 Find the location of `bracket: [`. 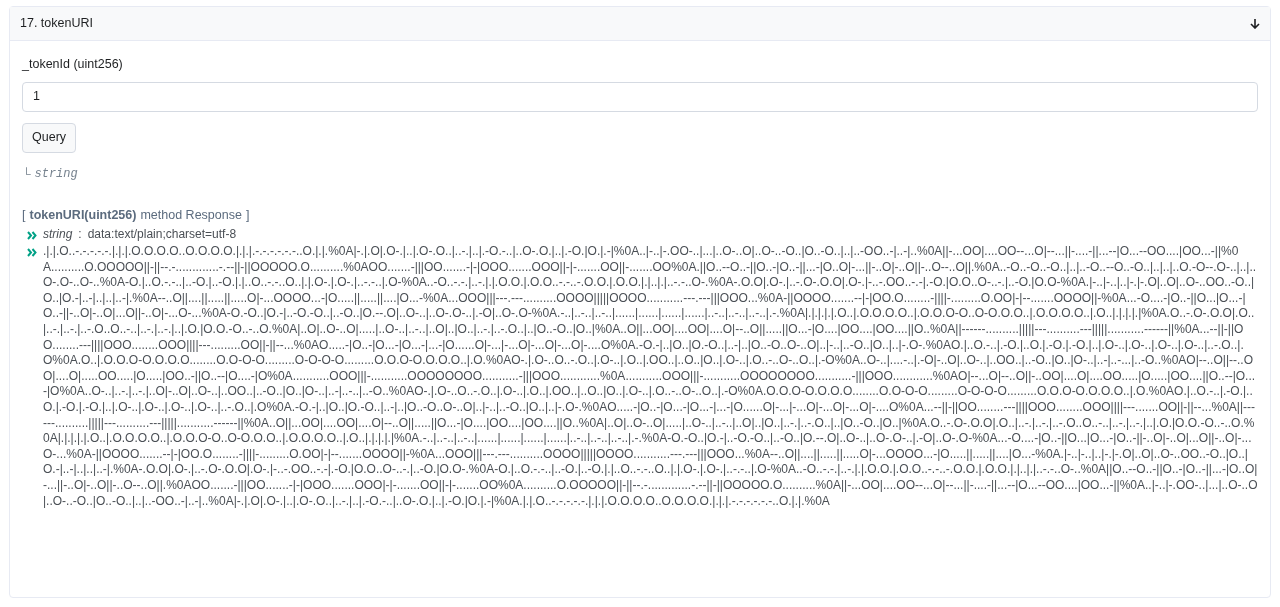

bracket: [ is located at coordinates (24, 215).